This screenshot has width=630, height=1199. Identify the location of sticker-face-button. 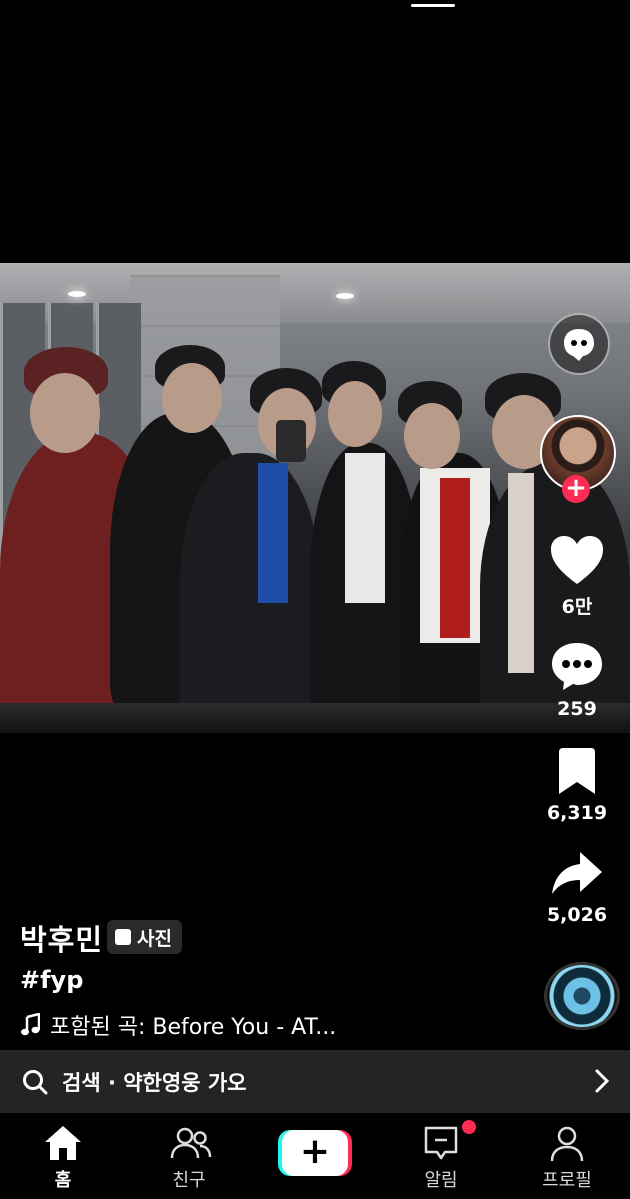
(579, 344).